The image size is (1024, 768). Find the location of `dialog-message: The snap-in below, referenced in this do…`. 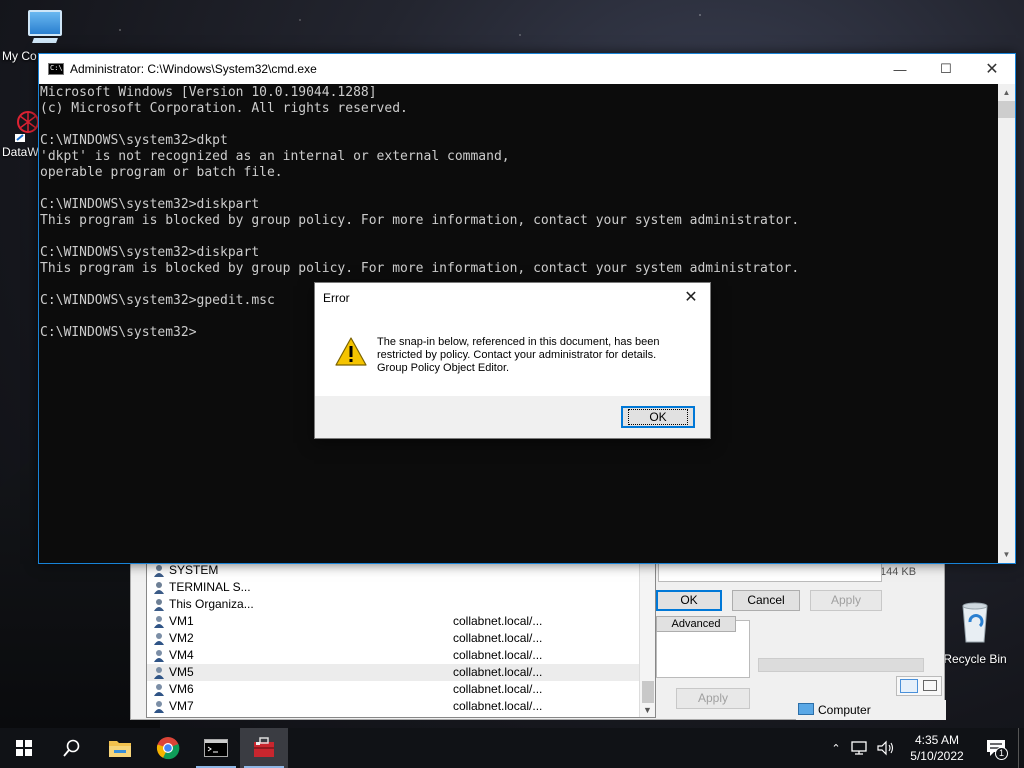

dialog-message: The snap-in below, referenced in this do… is located at coordinates (537, 355).